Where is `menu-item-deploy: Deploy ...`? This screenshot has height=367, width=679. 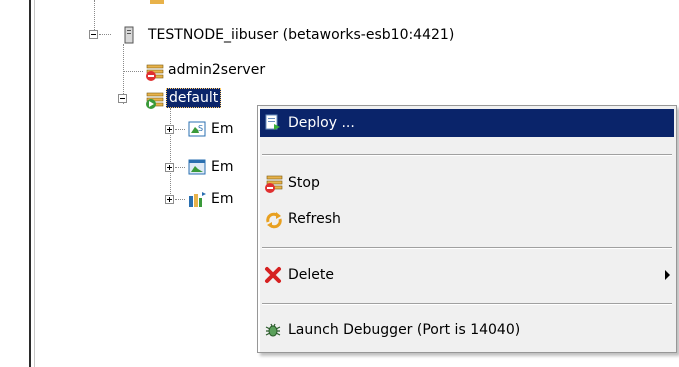
menu-item-deploy: Deploy ... is located at coordinates (467, 123).